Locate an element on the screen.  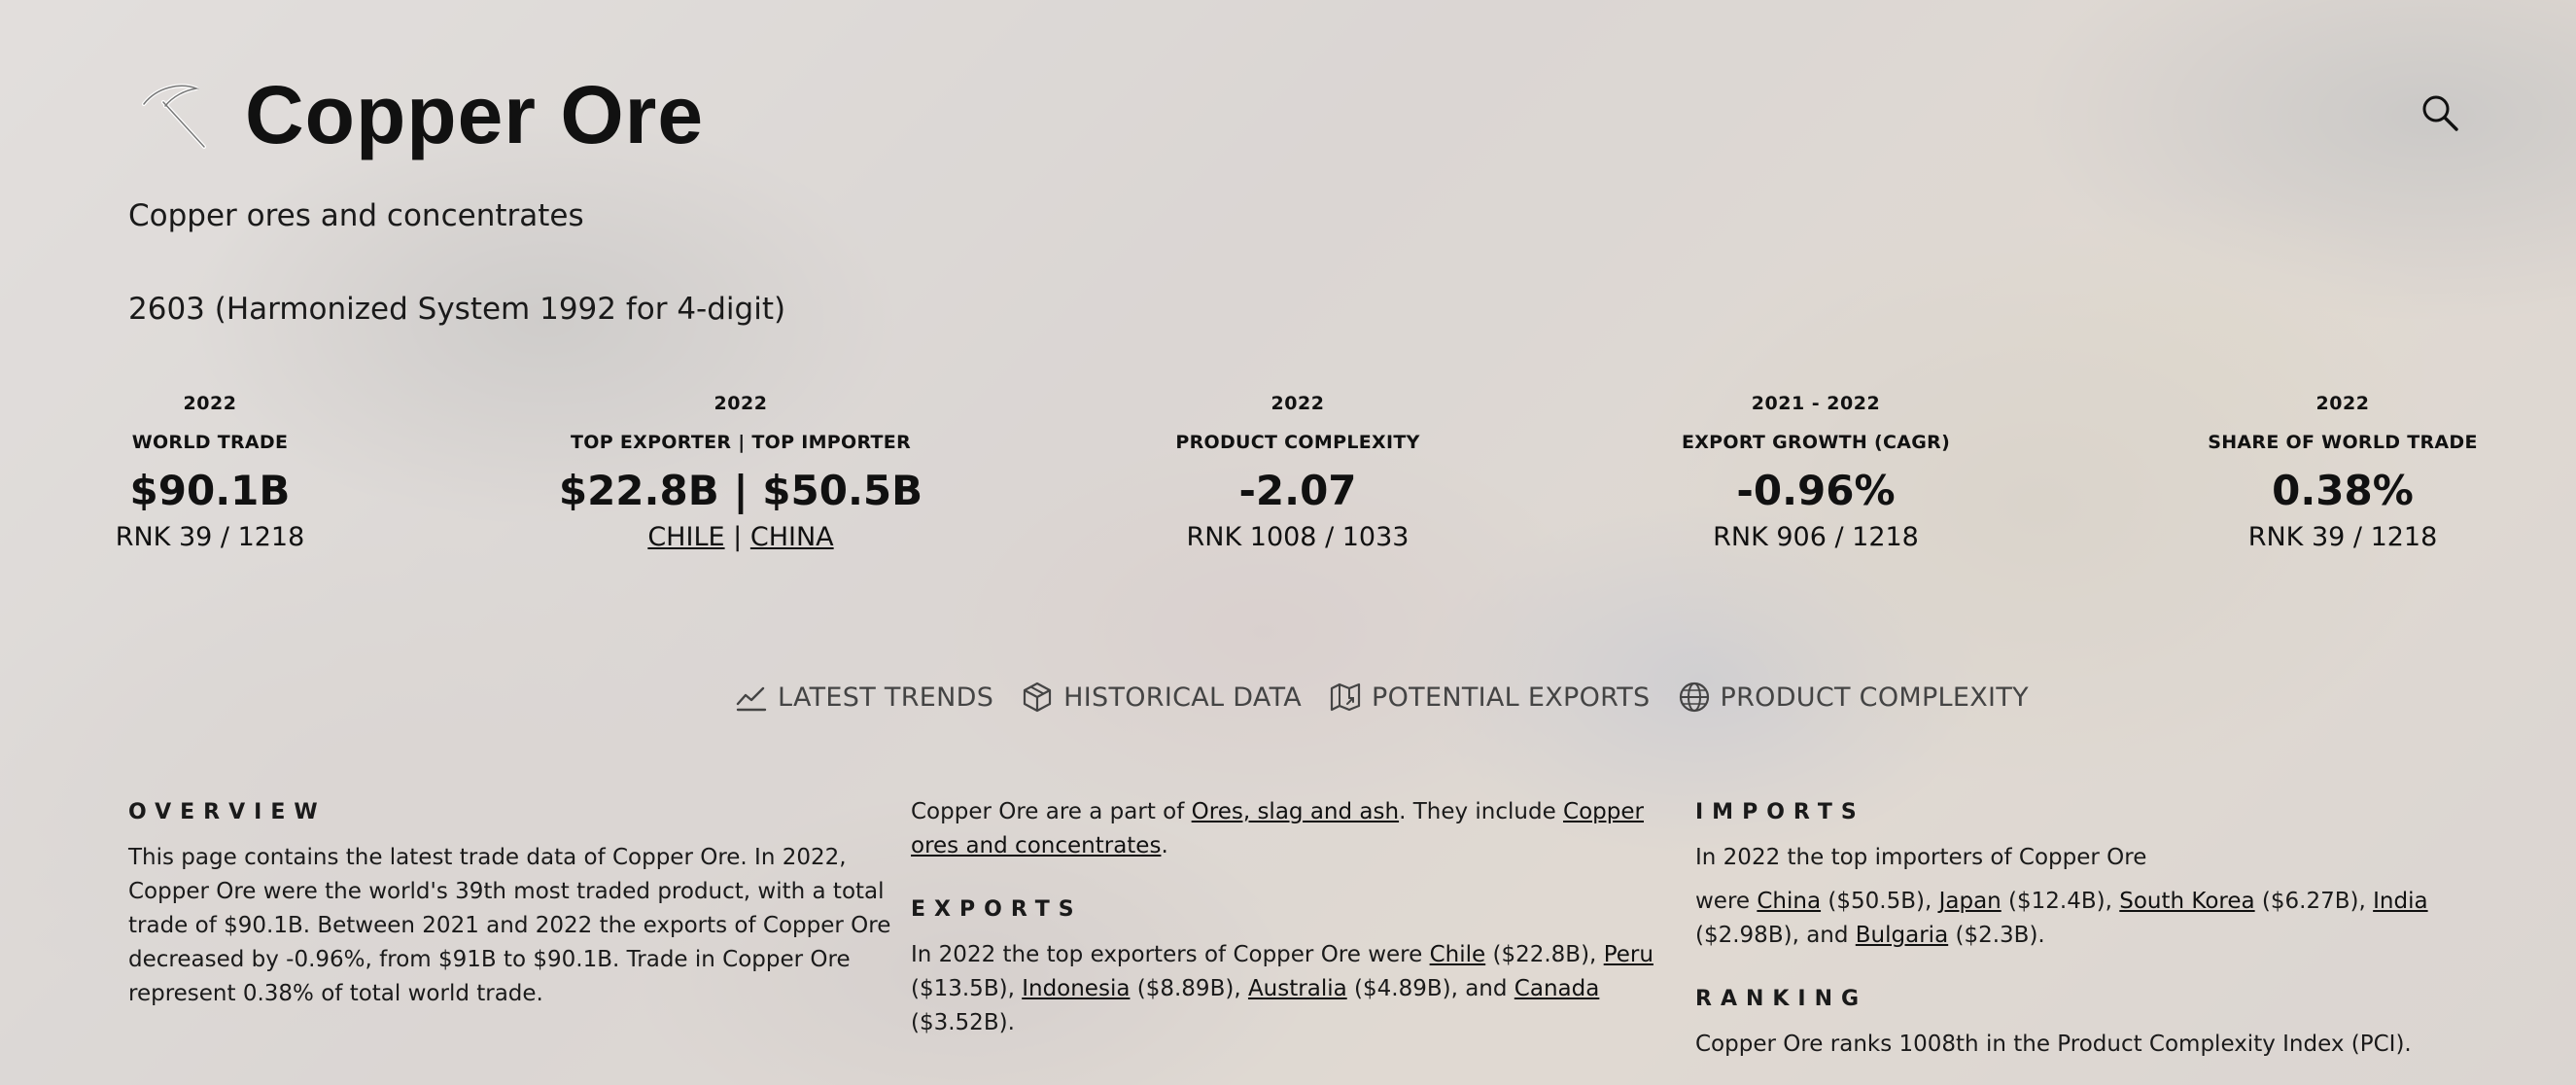
importer-link-south-korea: South Korea is located at coordinates (2187, 901).